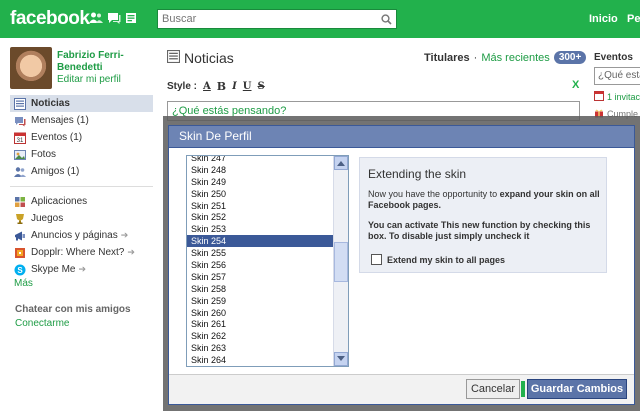  Describe the element at coordinates (260, 289) in the screenshot. I see `skin-list-item: Skin 258` at that location.